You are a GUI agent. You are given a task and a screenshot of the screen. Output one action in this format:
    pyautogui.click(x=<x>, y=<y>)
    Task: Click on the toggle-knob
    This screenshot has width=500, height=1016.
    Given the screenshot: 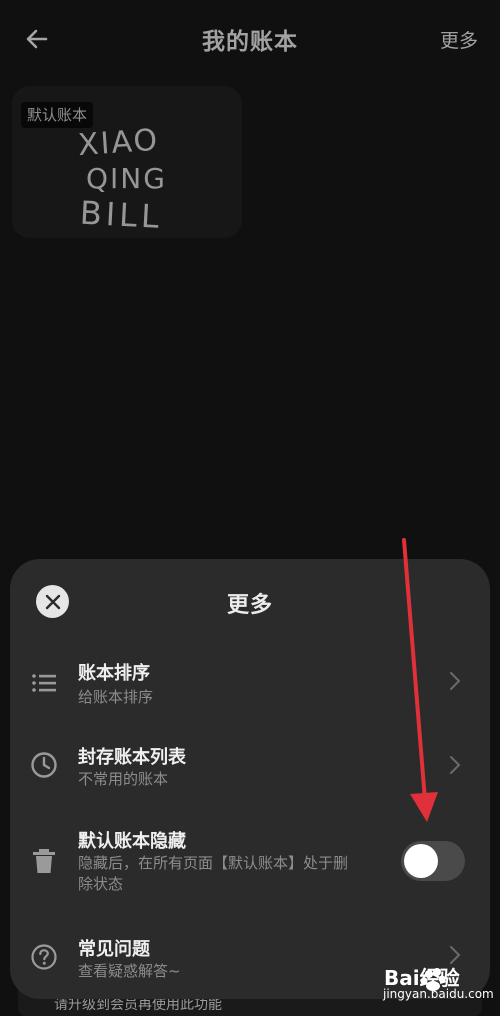 What is the action you would take?
    pyautogui.click(x=421, y=861)
    